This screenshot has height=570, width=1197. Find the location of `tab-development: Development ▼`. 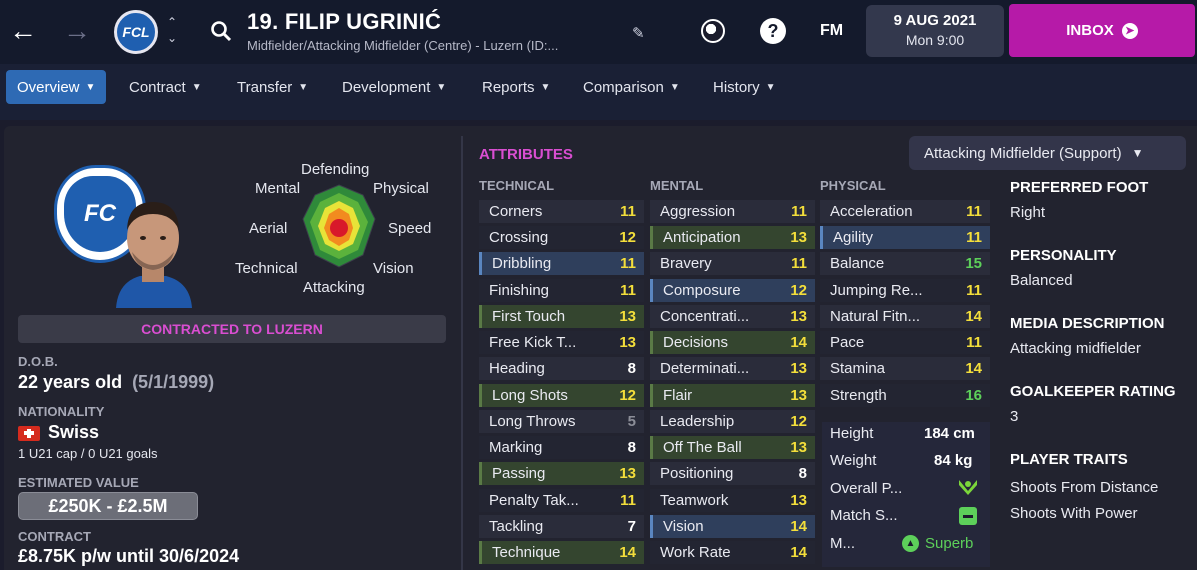

tab-development: Development ▼ is located at coordinates (394, 87).